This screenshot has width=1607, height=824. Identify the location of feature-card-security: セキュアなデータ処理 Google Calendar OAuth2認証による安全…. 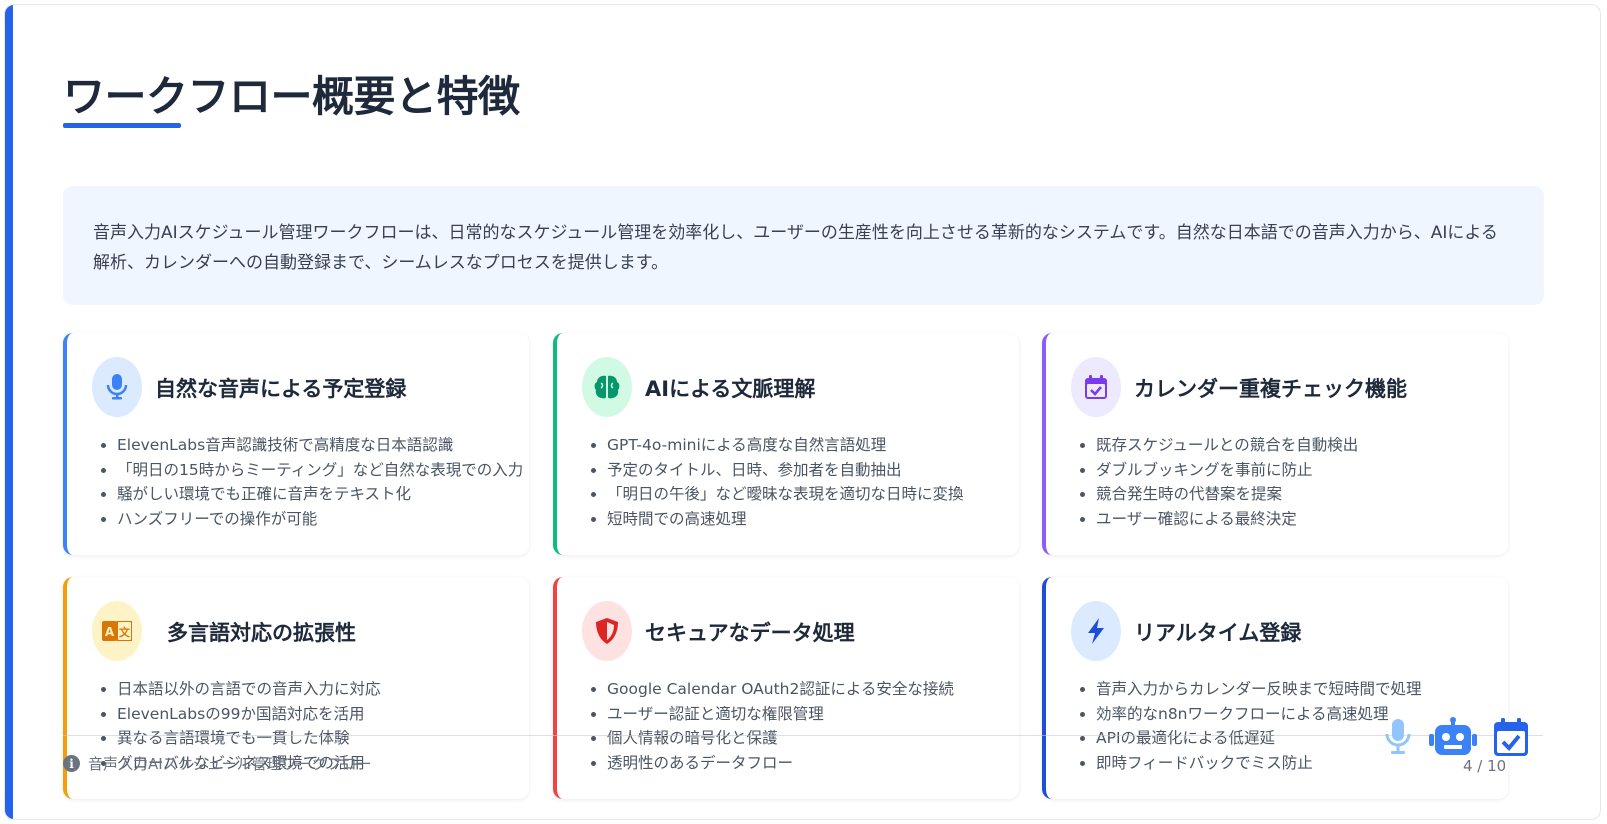
(786, 688).